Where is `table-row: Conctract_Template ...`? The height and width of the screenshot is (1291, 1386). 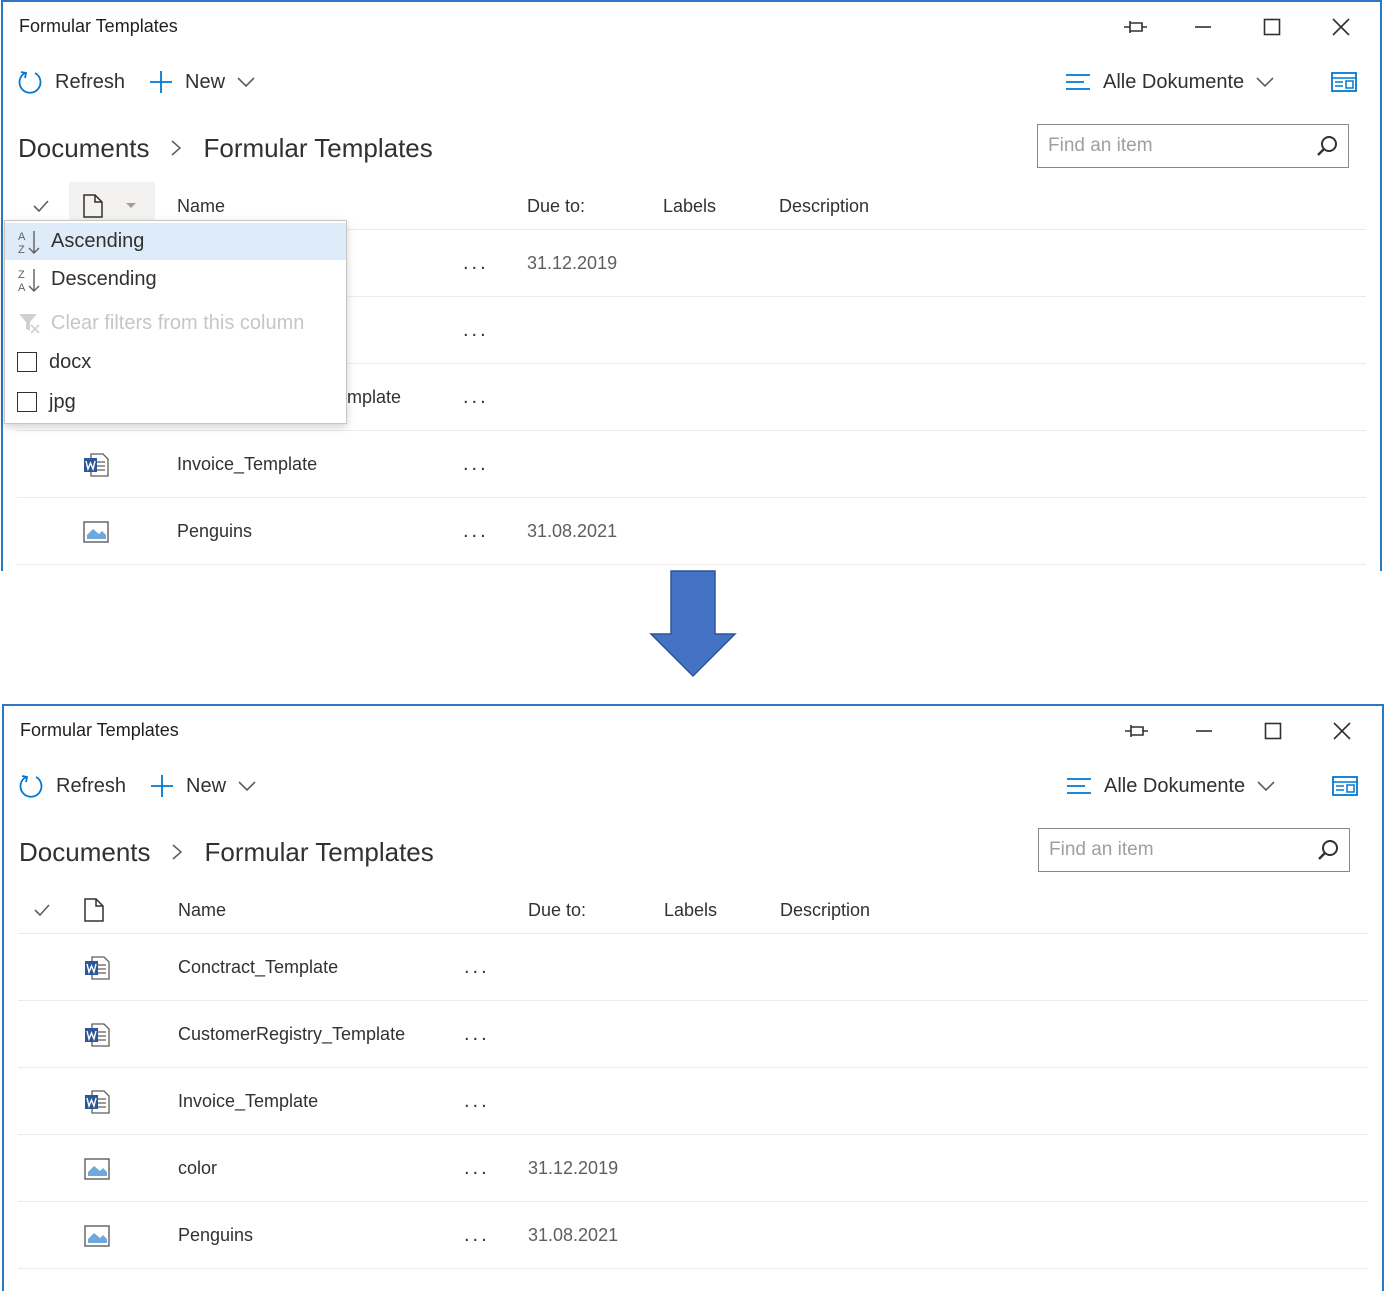
table-row: Conctract_Template ... is located at coordinates (693, 967).